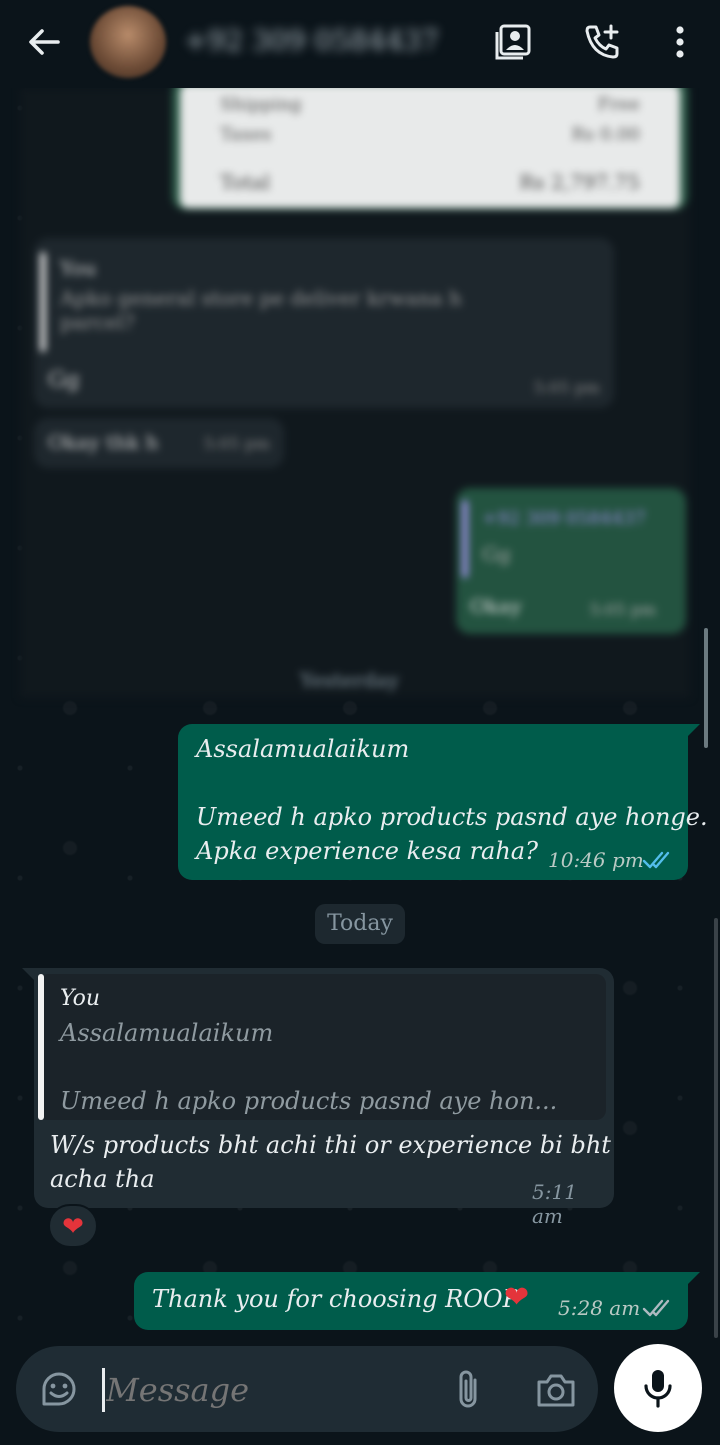 This screenshot has height=1445, width=720. What do you see at coordinates (367, 851) in the screenshot?
I see `message-text: Apka experience kesa raha?` at bounding box center [367, 851].